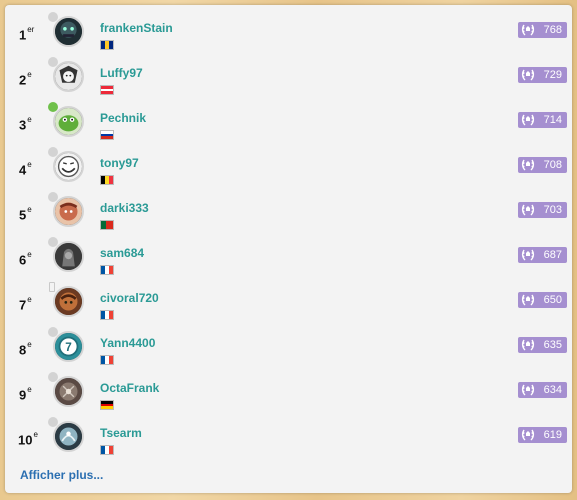  Describe the element at coordinates (25, 349) in the screenshot. I see `rank-label: 8e` at that location.